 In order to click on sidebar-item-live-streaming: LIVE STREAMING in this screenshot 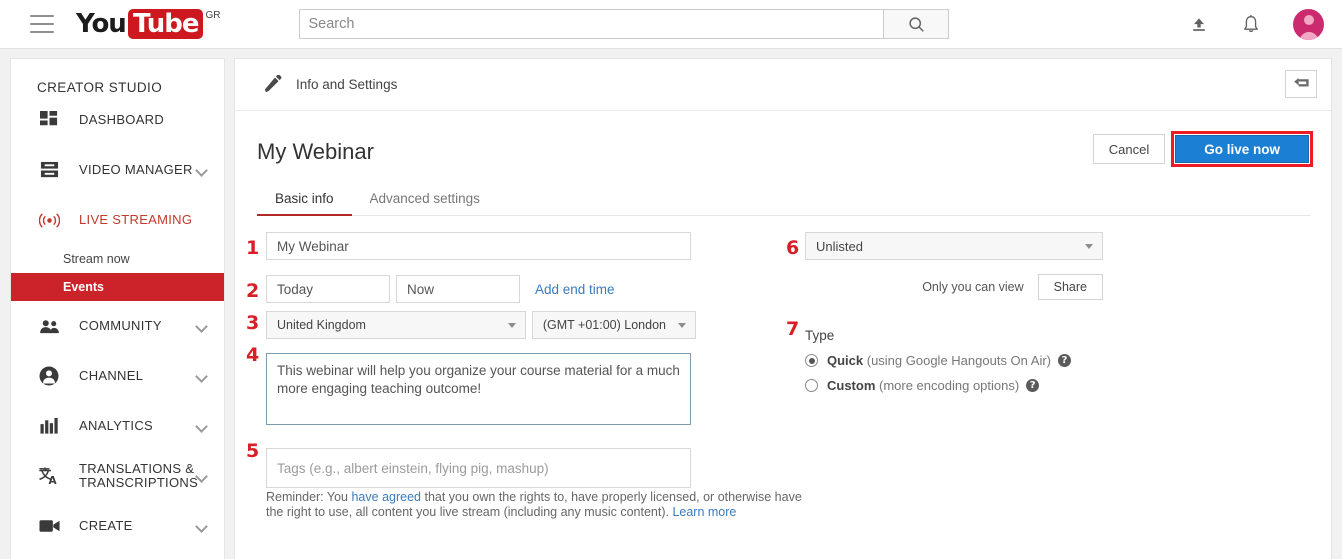, I will do `click(117, 220)`.